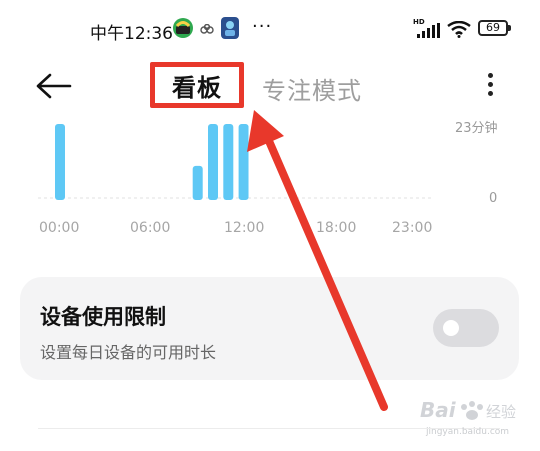 The height and width of the screenshot is (451, 540). I want to click on signal-icon, so click(428, 30).